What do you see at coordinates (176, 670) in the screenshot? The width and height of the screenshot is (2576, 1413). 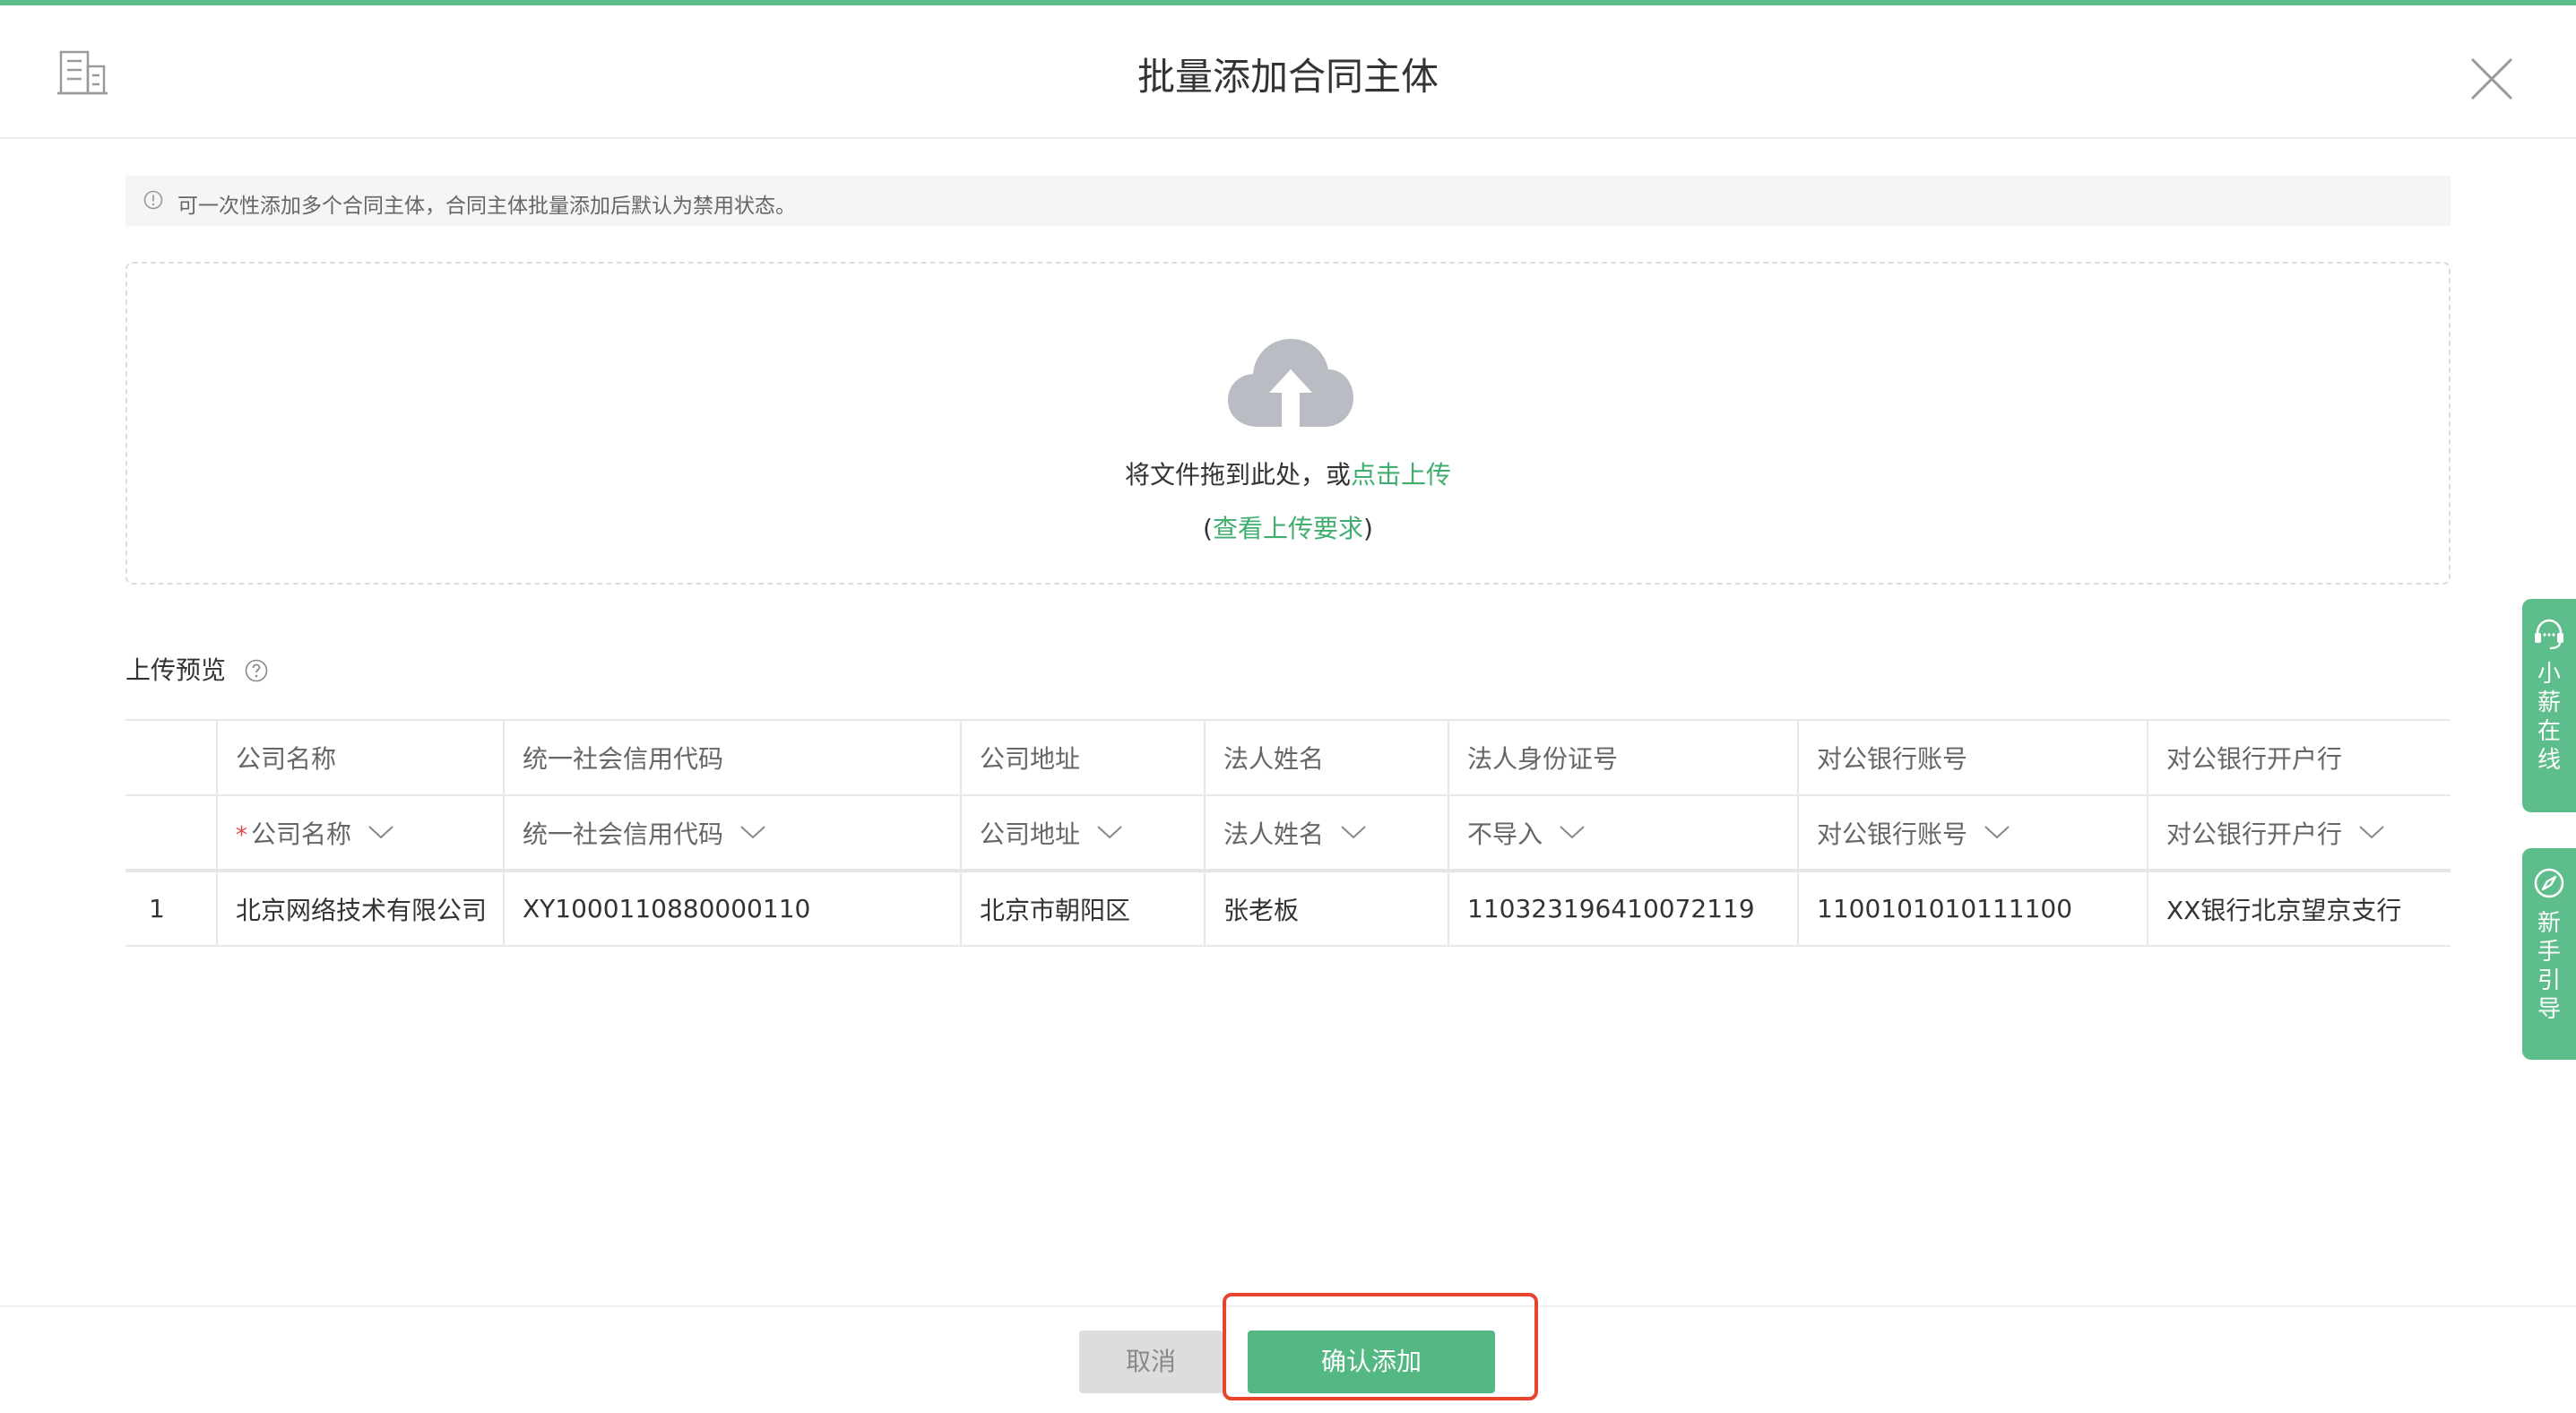 I see `preview-label-text: 上传预览` at bounding box center [176, 670].